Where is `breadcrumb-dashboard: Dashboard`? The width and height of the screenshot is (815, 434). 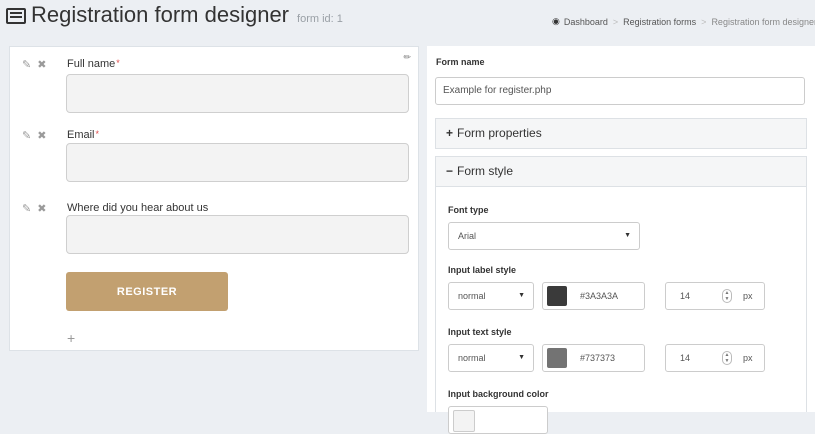 breadcrumb-dashboard: Dashboard is located at coordinates (586, 22).